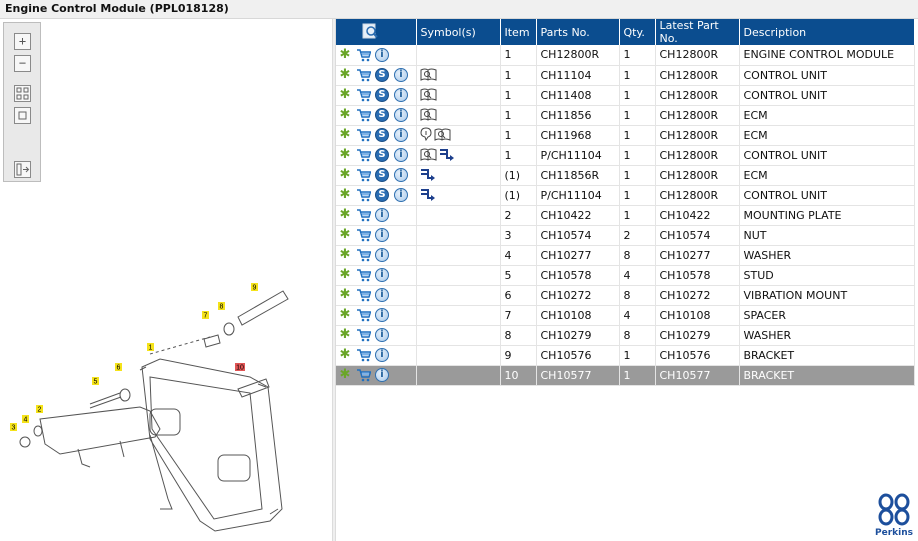 The height and width of the screenshot is (541, 918). I want to click on table-row: ✱ Si 1 CH11856 1 CH12800R ECM, so click(625, 115).